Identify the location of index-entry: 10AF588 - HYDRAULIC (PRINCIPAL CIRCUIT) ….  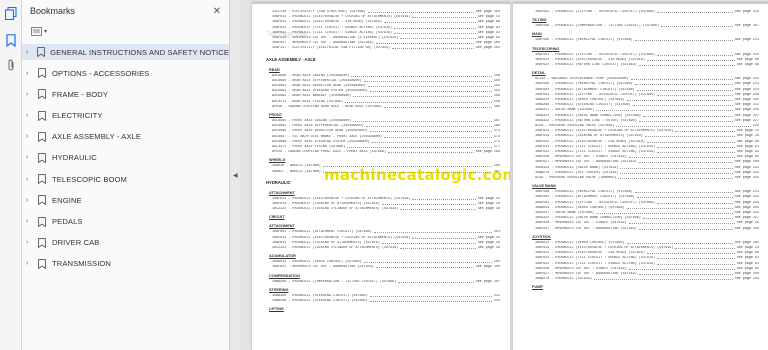
(647, 40).